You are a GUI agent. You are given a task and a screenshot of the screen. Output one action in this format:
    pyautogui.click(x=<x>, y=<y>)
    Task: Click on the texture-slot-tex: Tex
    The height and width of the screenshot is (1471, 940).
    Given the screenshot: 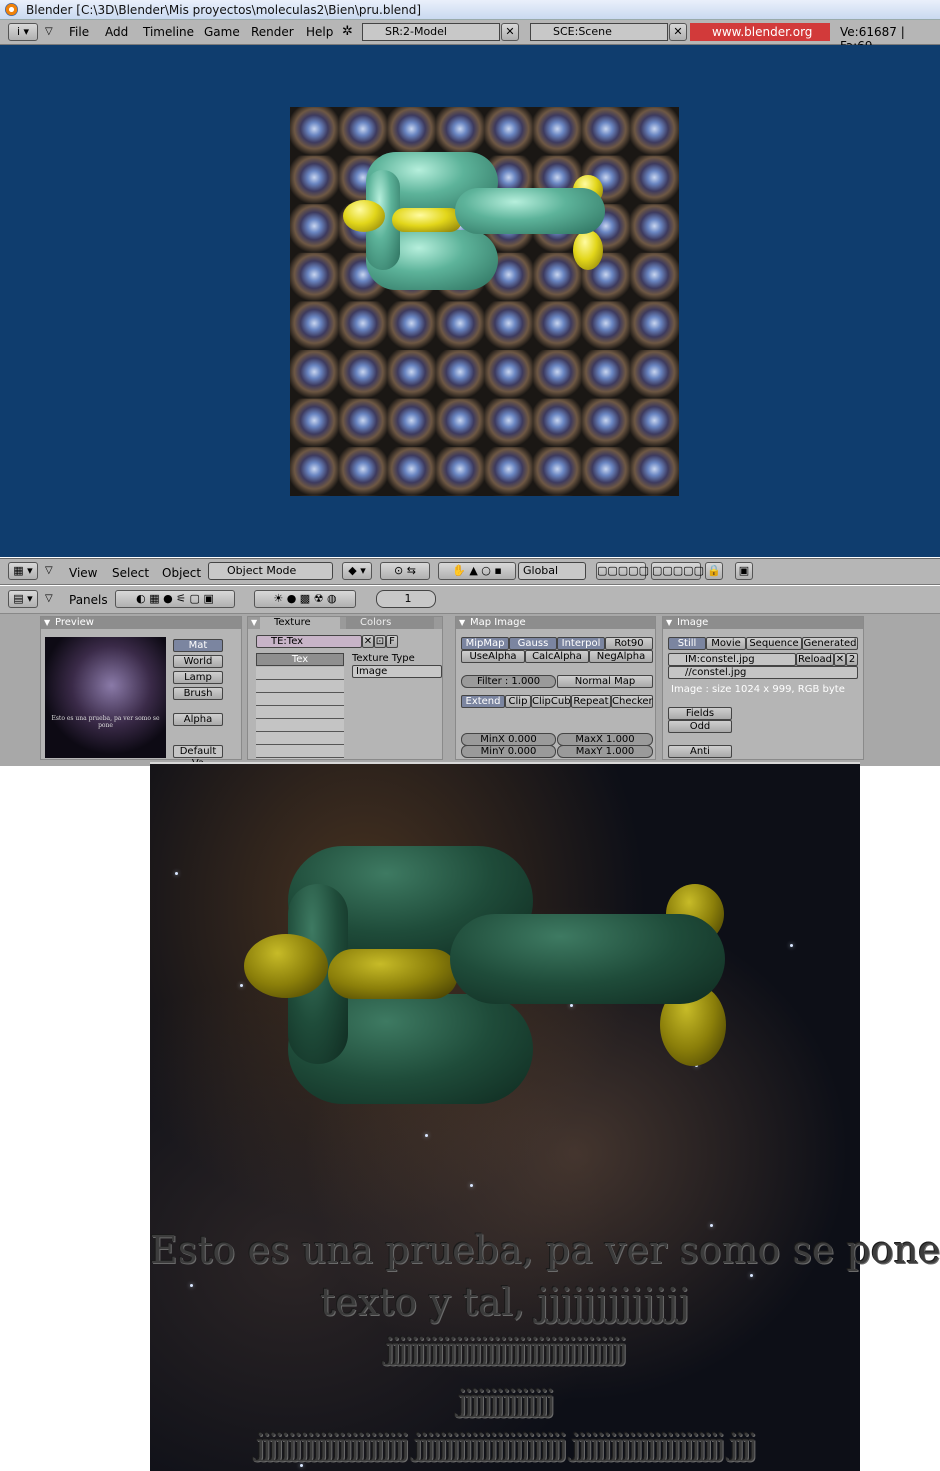 What is the action you would take?
    pyautogui.click(x=300, y=659)
    